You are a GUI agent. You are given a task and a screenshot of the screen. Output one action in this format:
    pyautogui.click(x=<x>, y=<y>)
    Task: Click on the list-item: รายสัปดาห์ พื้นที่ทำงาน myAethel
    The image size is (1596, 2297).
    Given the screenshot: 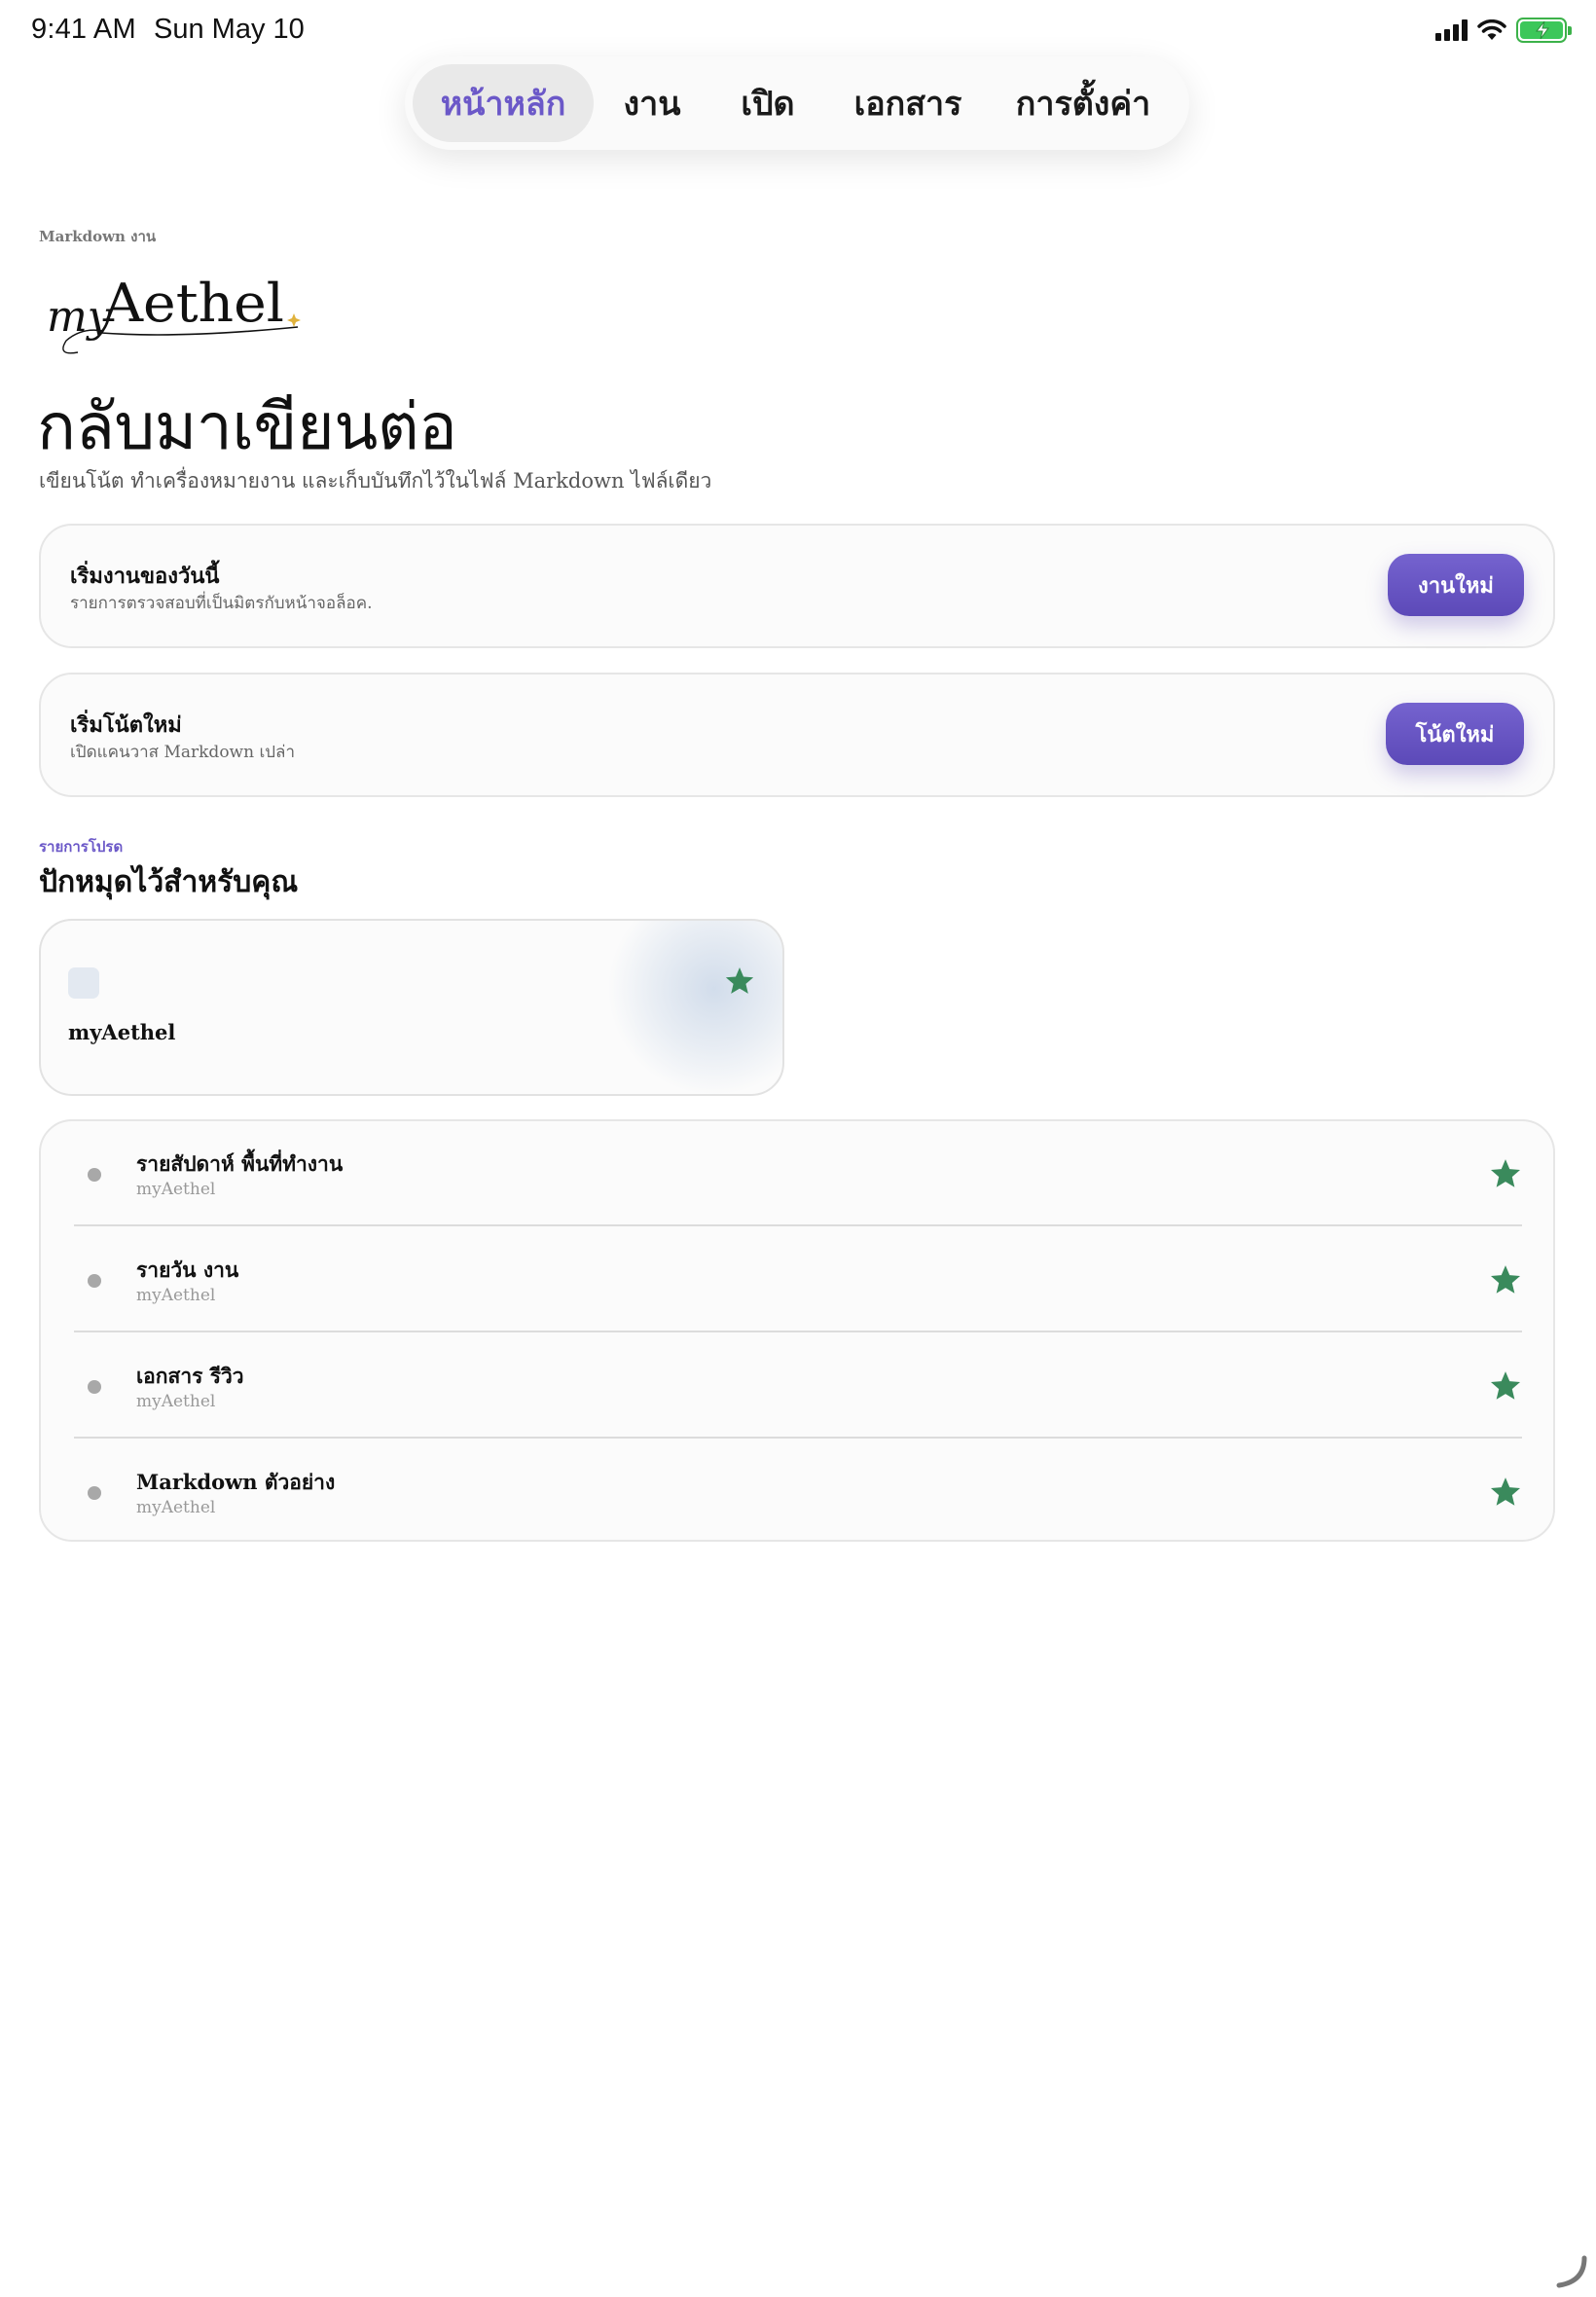 What is the action you would take?
    pyautogui.click(x=798, y=1176)
    